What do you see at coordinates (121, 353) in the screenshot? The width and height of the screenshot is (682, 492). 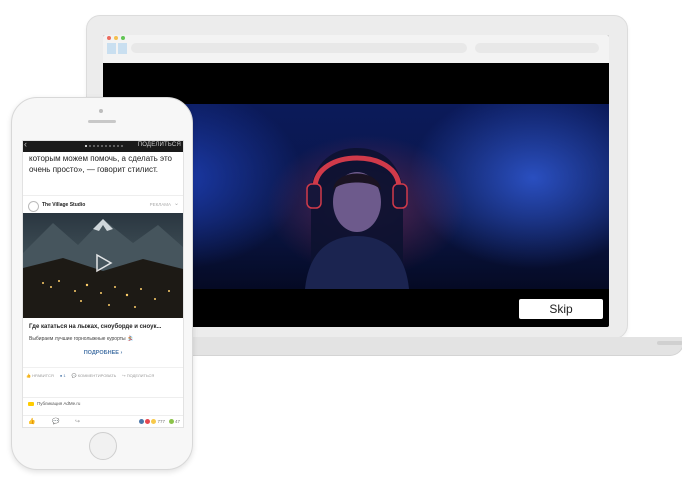 I see `chevron-right-icon: ›` at bounding box center [121, 353].